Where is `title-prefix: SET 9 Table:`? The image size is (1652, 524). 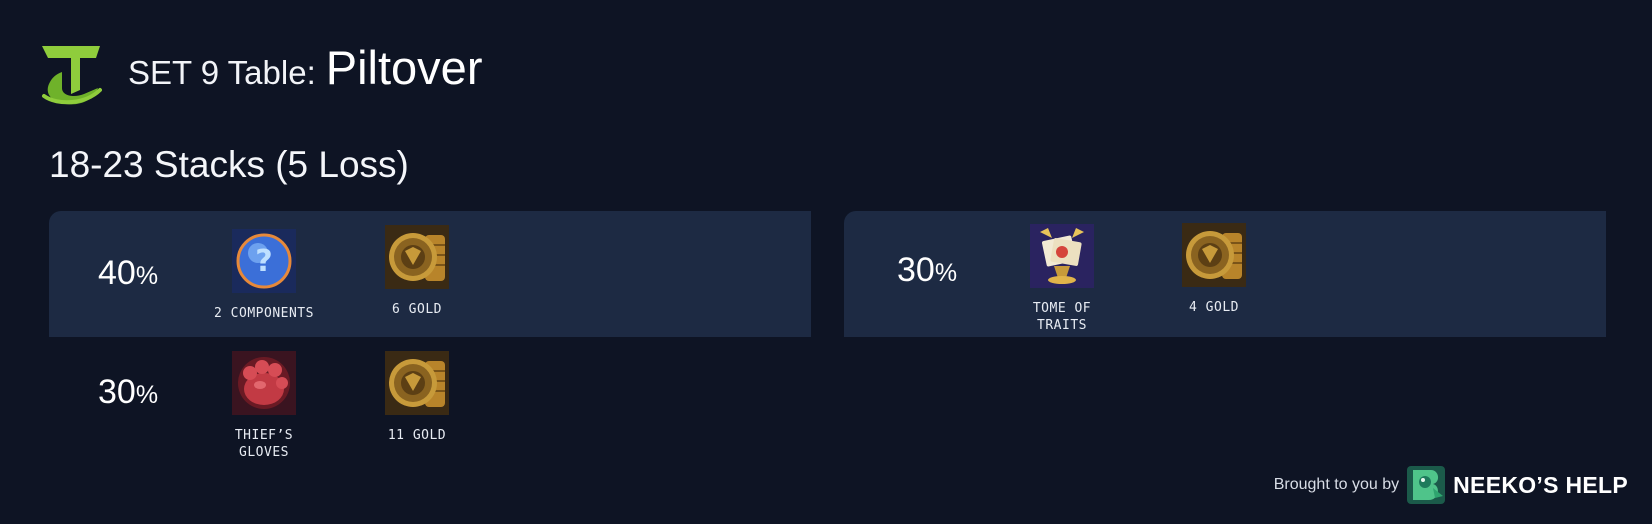 title-prefix: SET 9 Table: is located at coordinates (222, 72).